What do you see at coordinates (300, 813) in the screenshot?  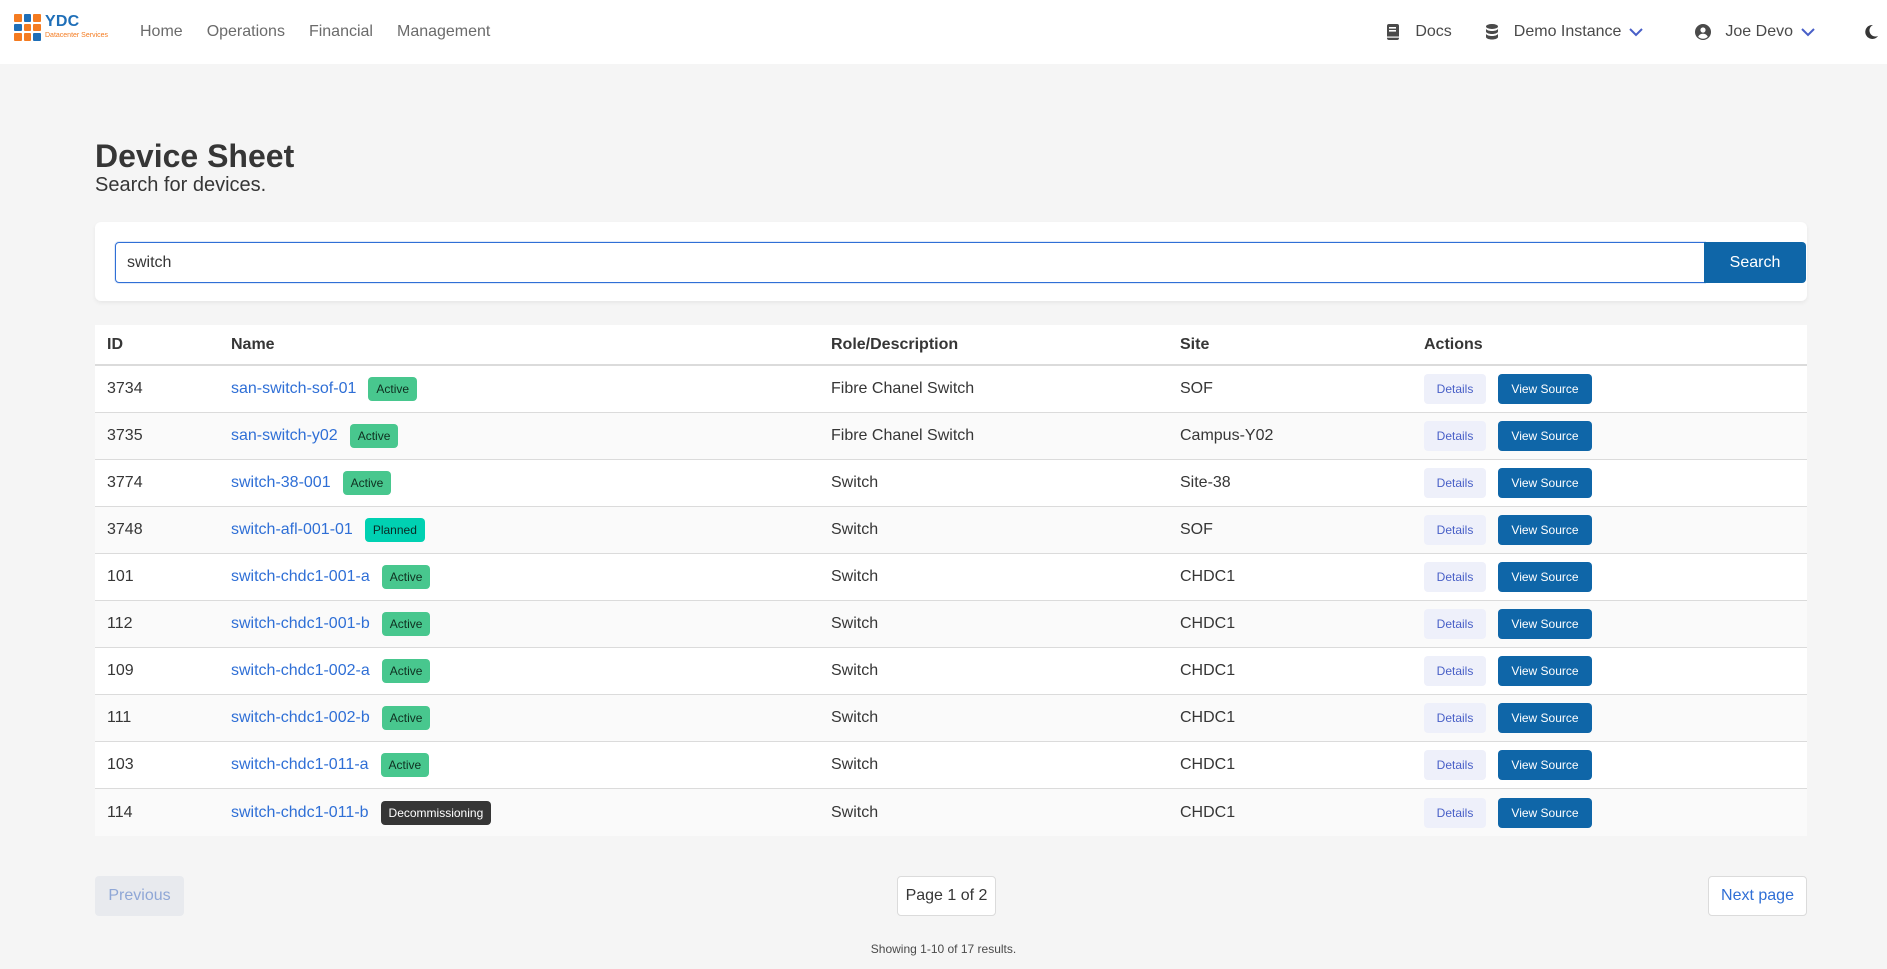 I see `device-name-link: switch-chdc1-011-b` at bounding box center [300, 813].